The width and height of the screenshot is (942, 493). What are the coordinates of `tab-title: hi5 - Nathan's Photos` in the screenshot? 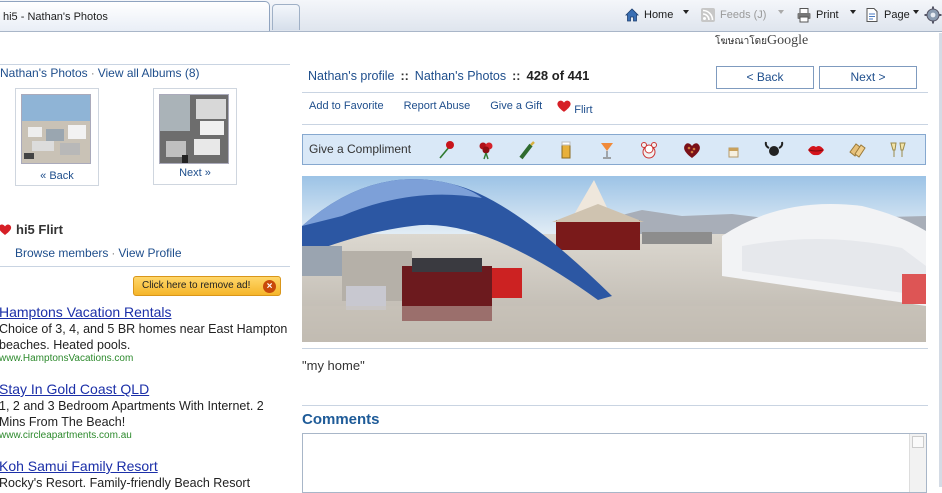 It's located at (55, 17).